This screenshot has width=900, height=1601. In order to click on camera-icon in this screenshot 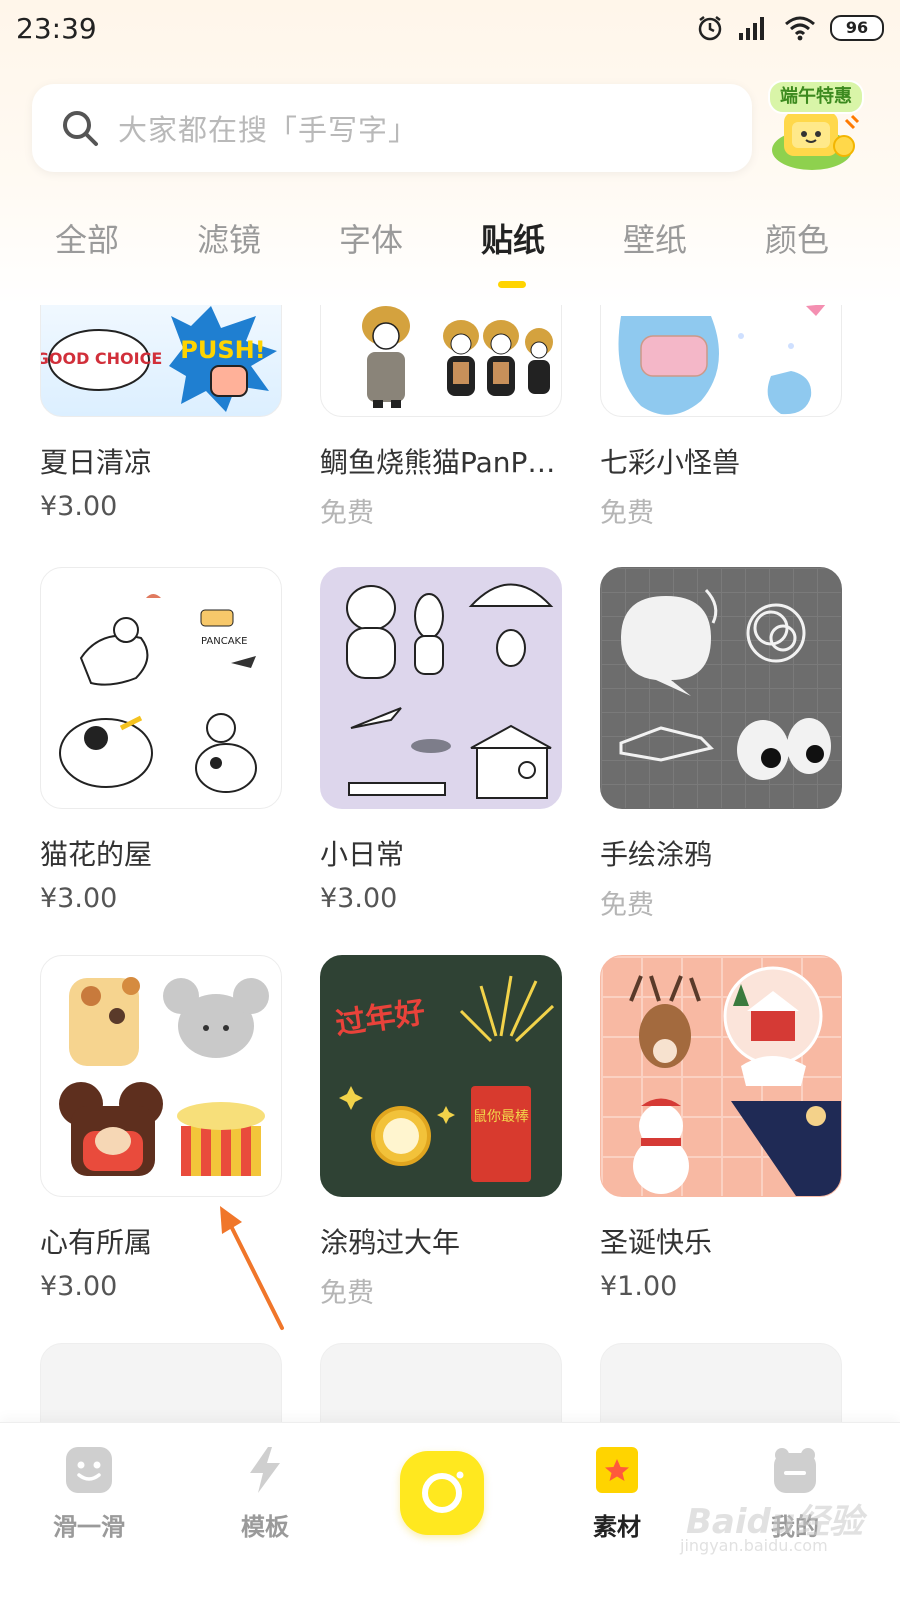, I will do `click(443, 1492)`.